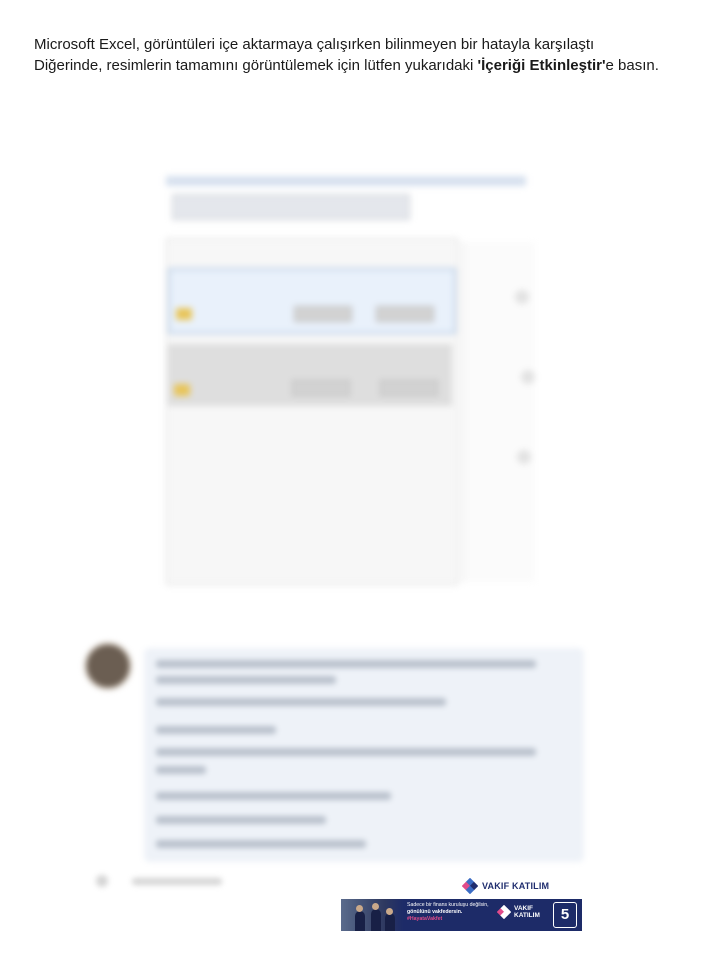 Image resolution: width=720 pixels, height=960 pixels. I want to click on ad-text-line-1: Sadece bir finans kuruluşu değilsin,, so click(448, 905).